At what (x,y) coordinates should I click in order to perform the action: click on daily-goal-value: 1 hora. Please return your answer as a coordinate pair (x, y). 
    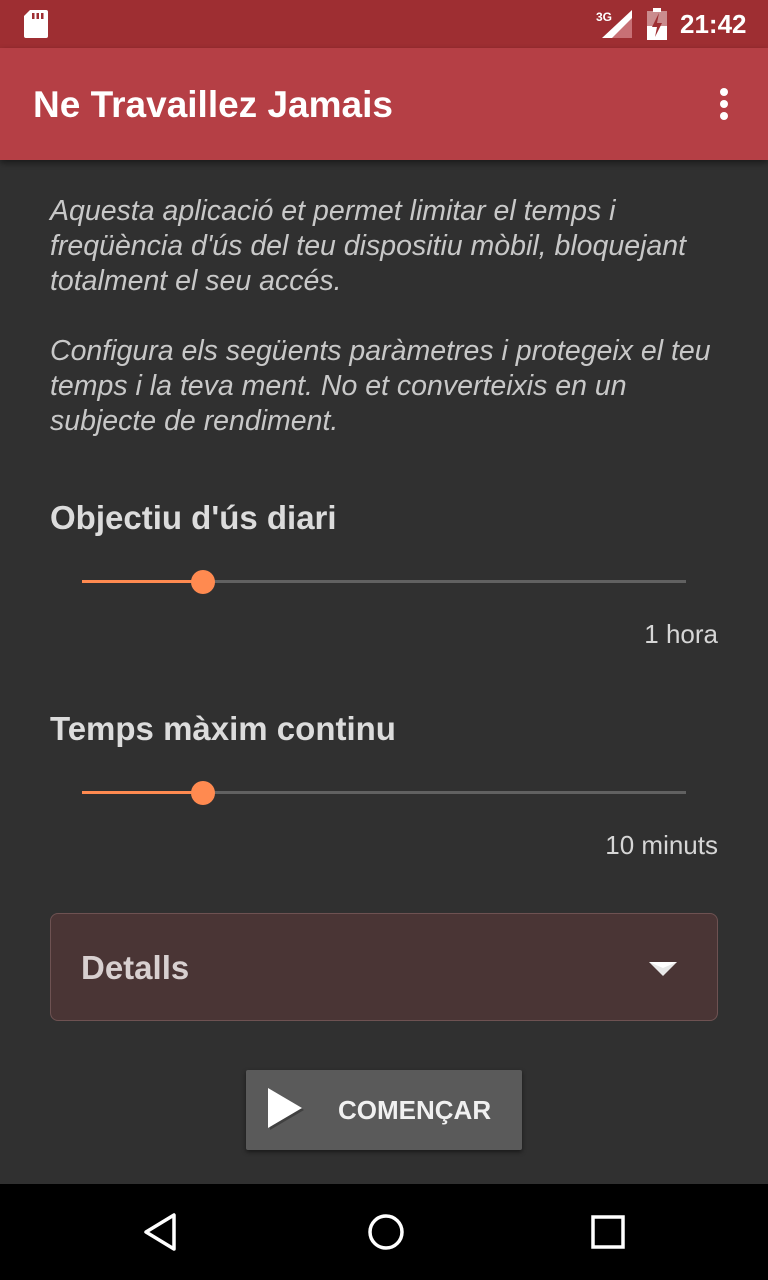
    Looking at the image, I should click on (681, 634).